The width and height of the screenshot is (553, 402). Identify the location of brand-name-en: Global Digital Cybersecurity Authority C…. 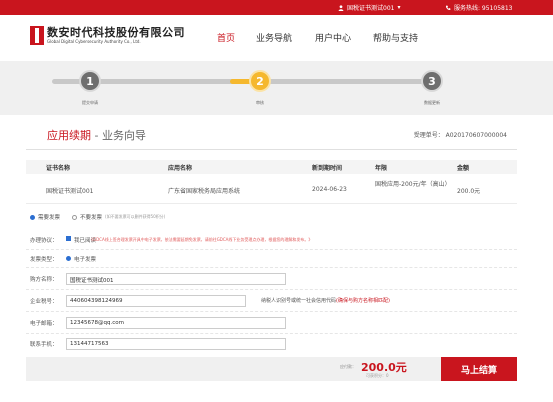
(94, 41).